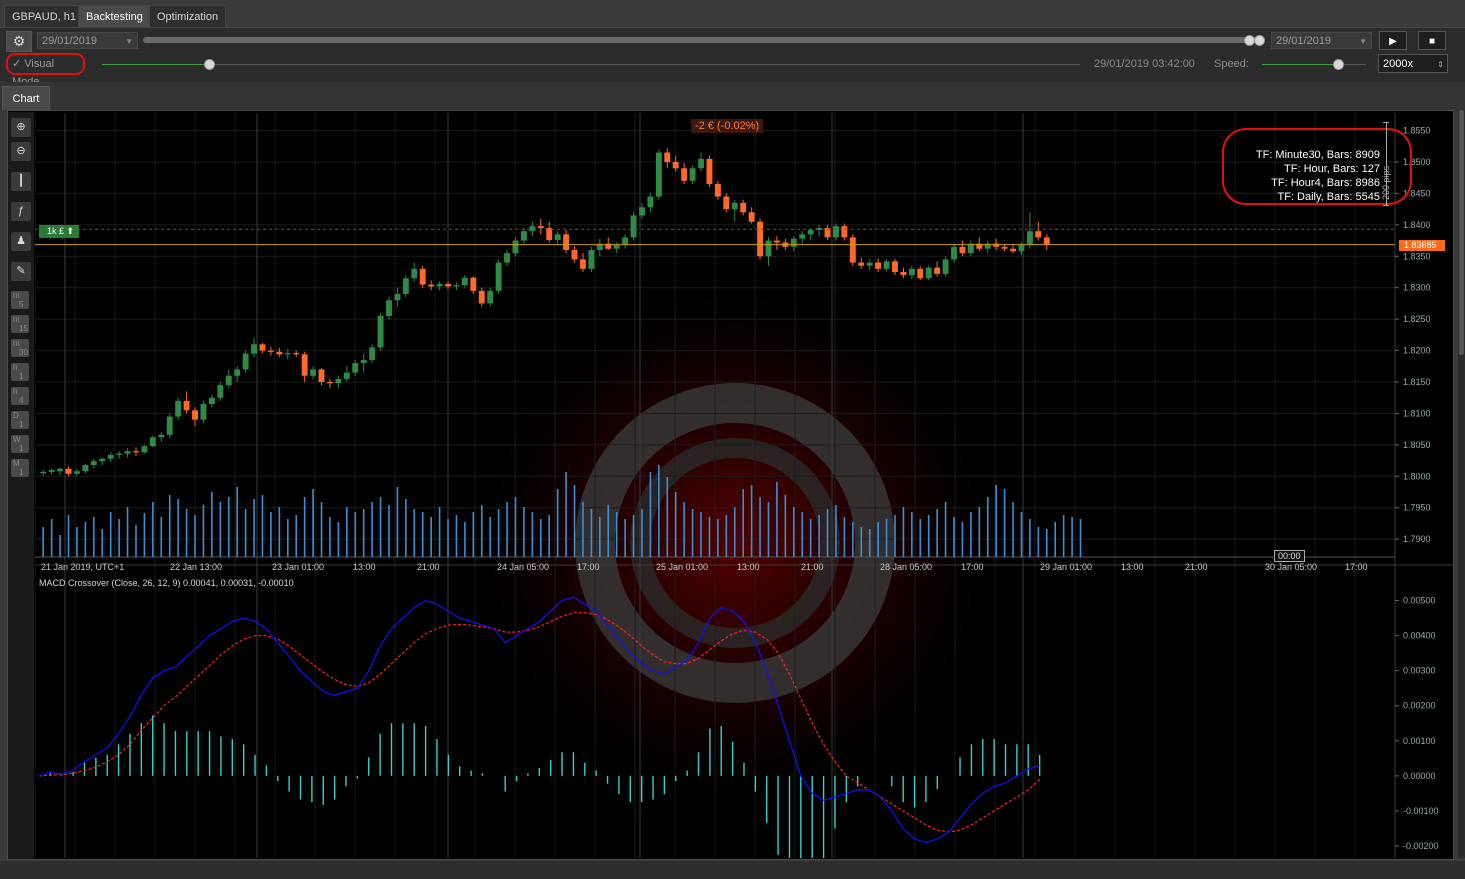 The width and height of the screenshot is (1465, 879). I want to click on timeframe-button: m5, so click(20, 300).